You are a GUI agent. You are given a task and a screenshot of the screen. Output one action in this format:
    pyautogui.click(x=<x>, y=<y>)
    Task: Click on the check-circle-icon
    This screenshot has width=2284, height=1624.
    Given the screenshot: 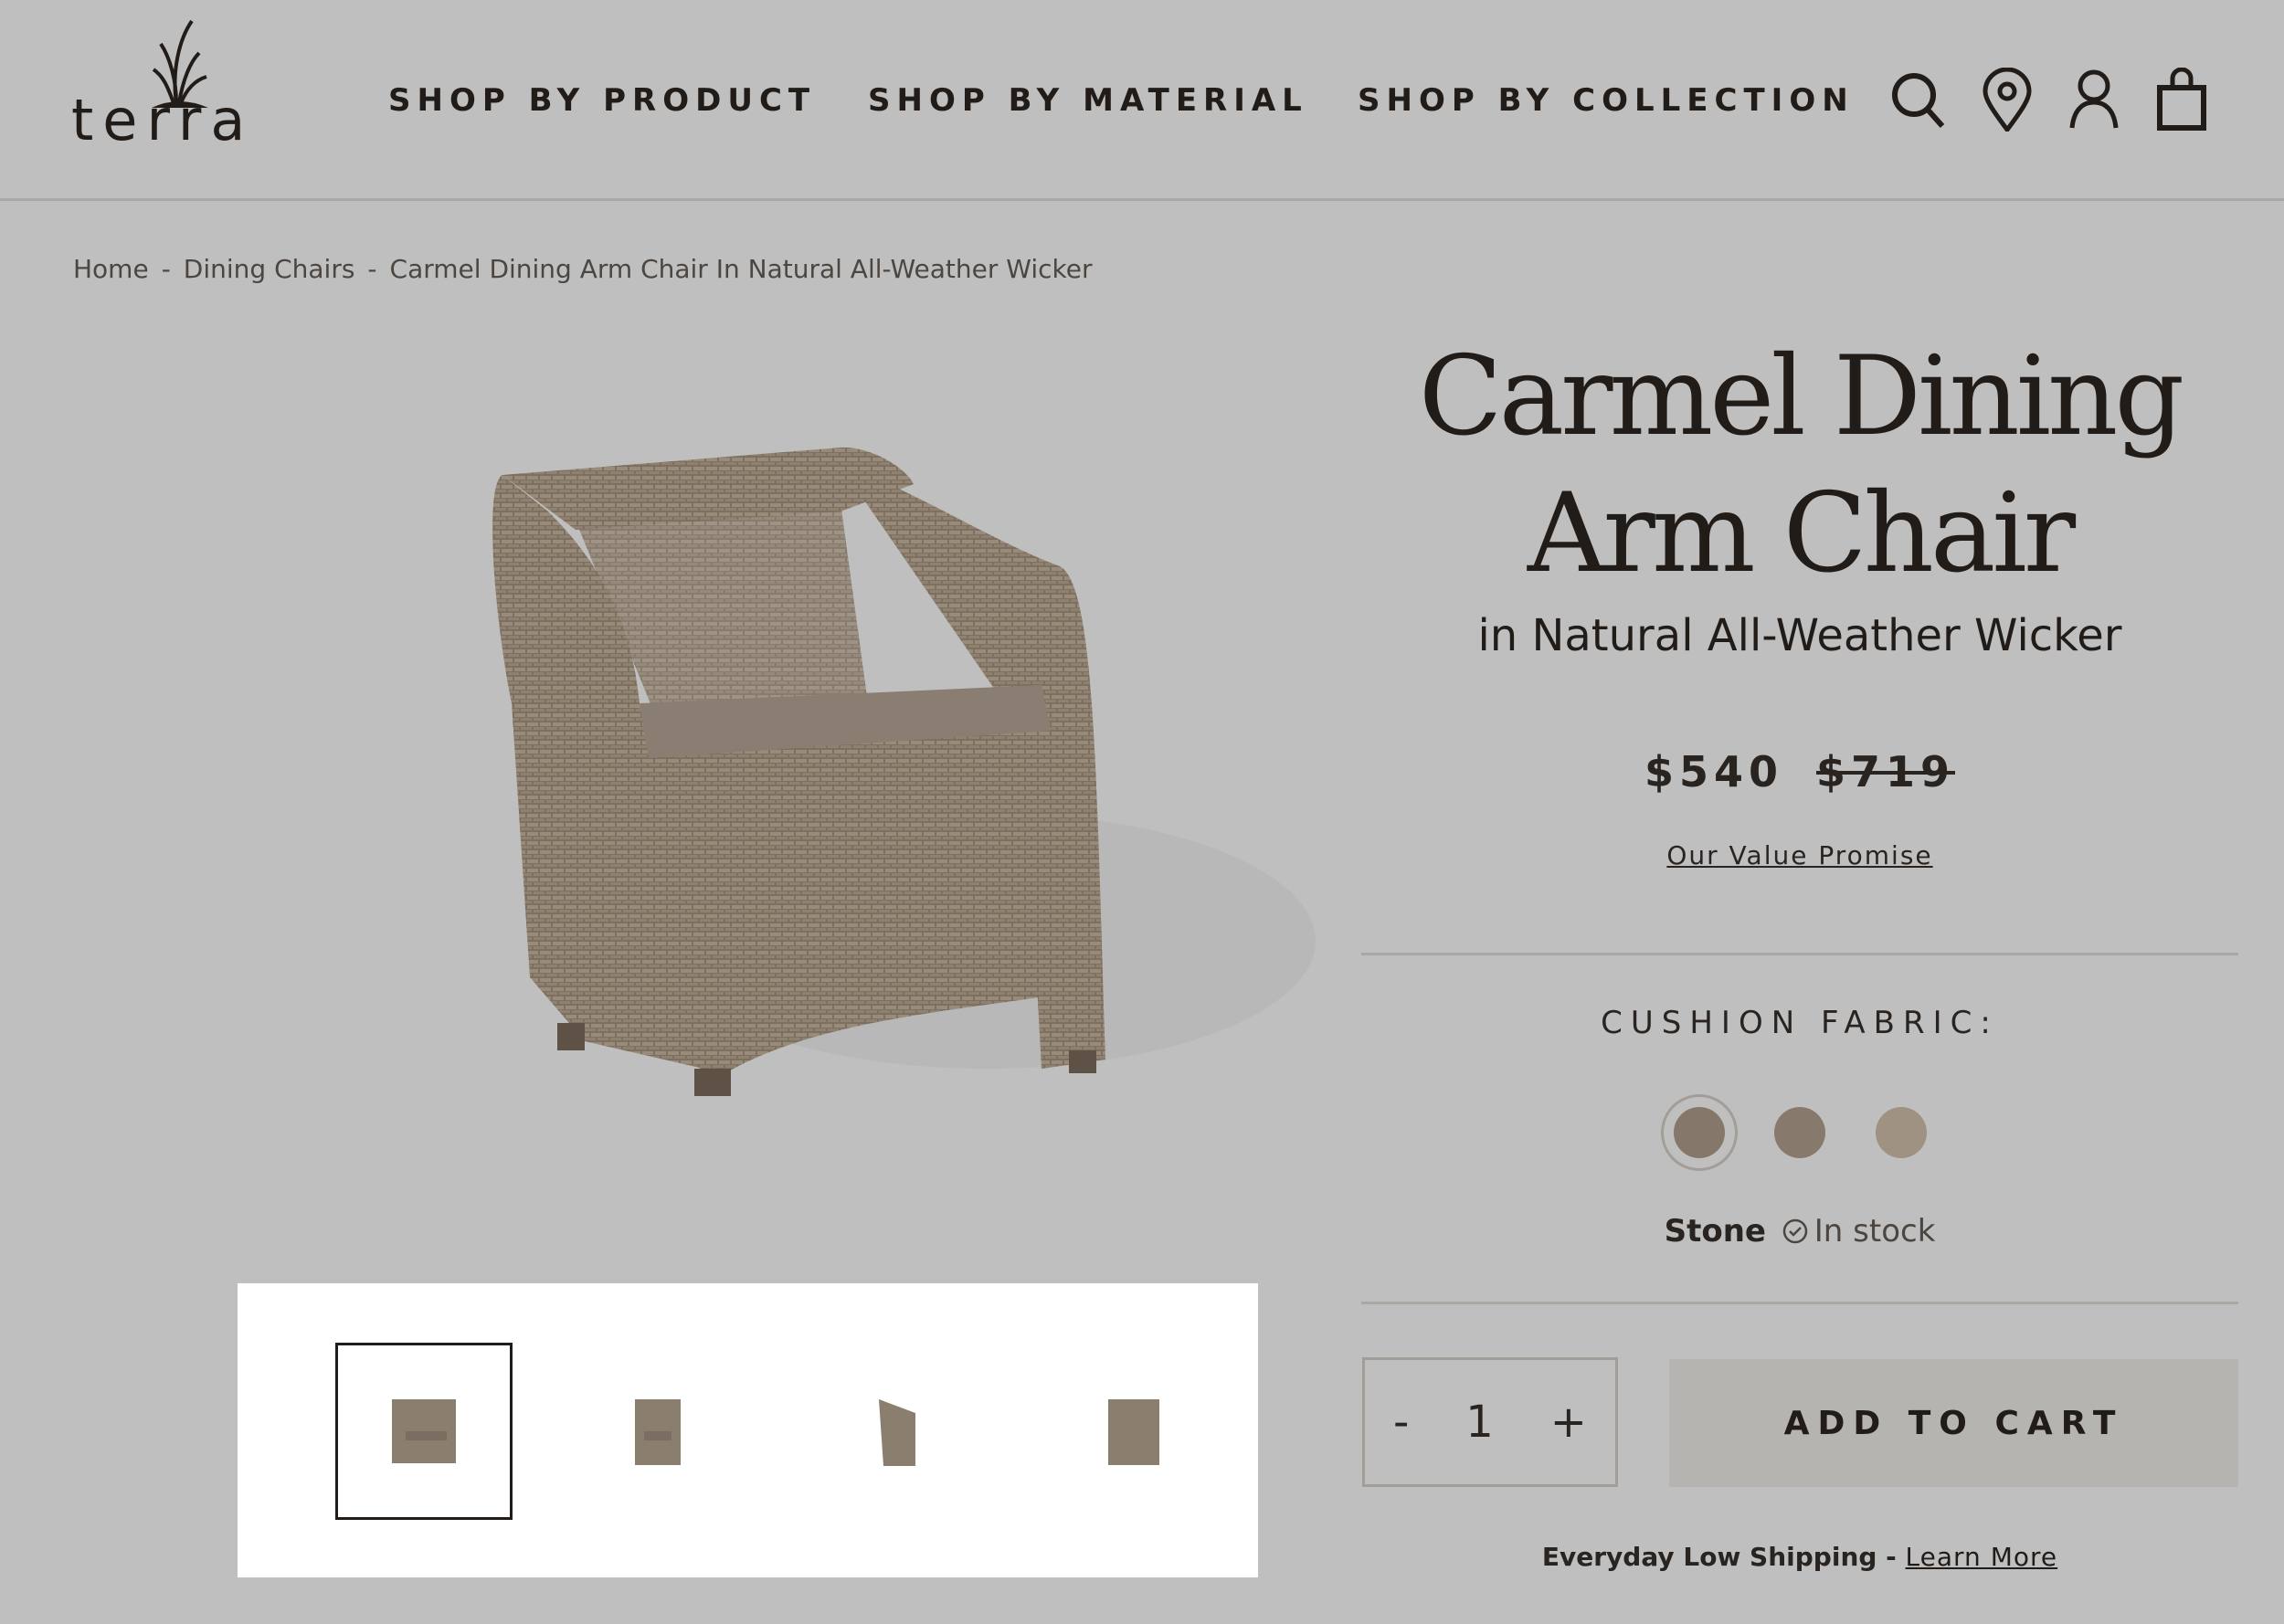 What is the action you would take?
    pyautogui.click(x=1795, y=1231)
    